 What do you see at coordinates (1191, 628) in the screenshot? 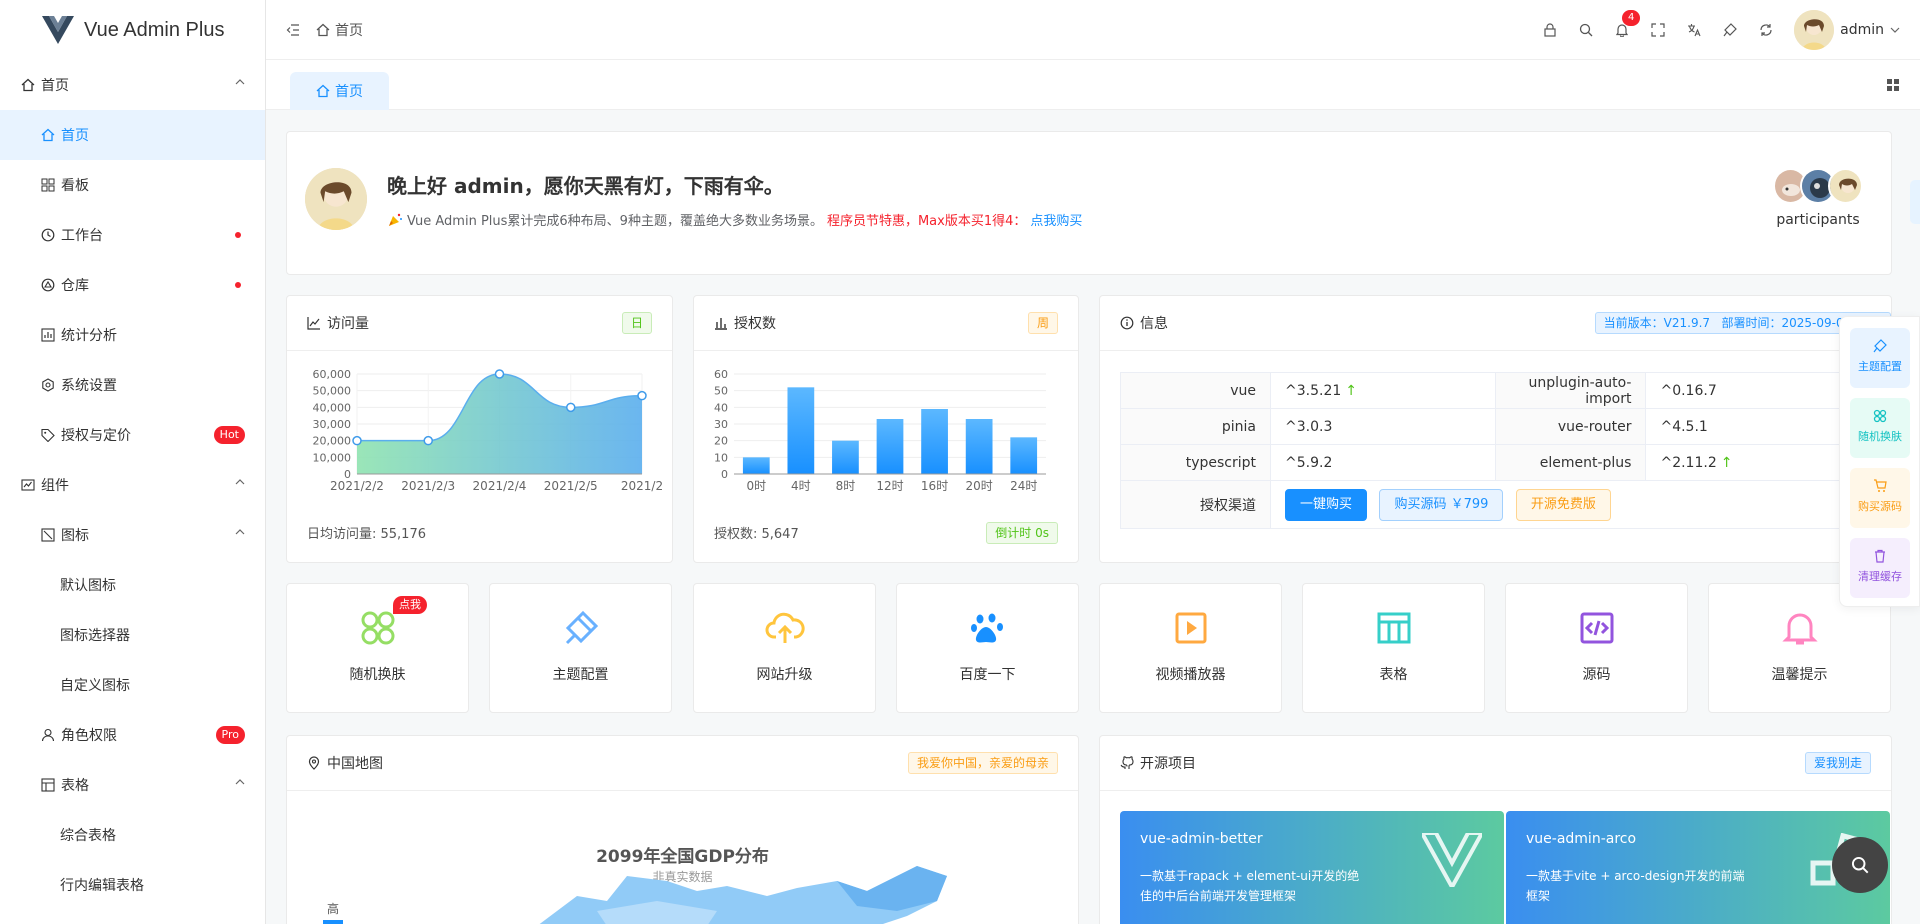
I see `video-play-icon` at bounding box center [1191, 628].